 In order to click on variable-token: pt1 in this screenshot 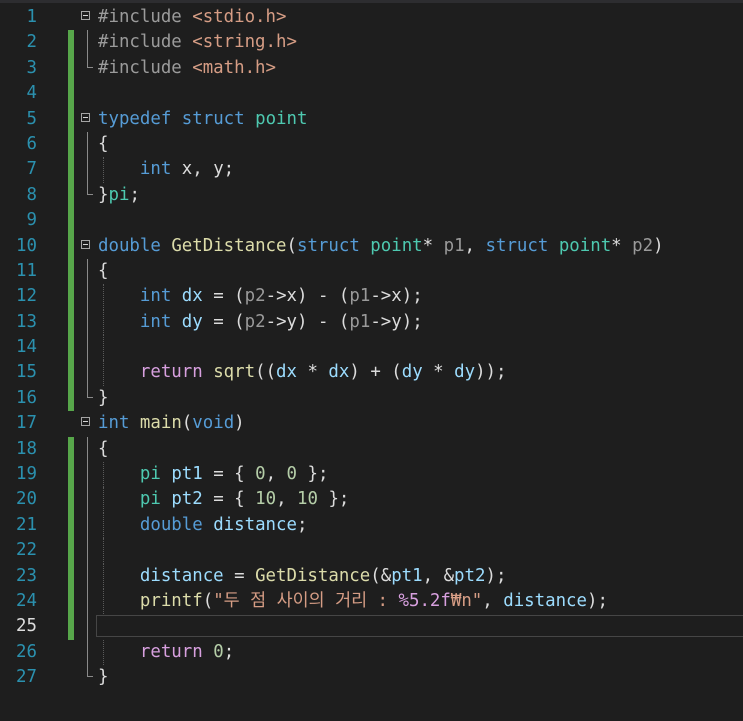, I will do `click(407, 575)`.